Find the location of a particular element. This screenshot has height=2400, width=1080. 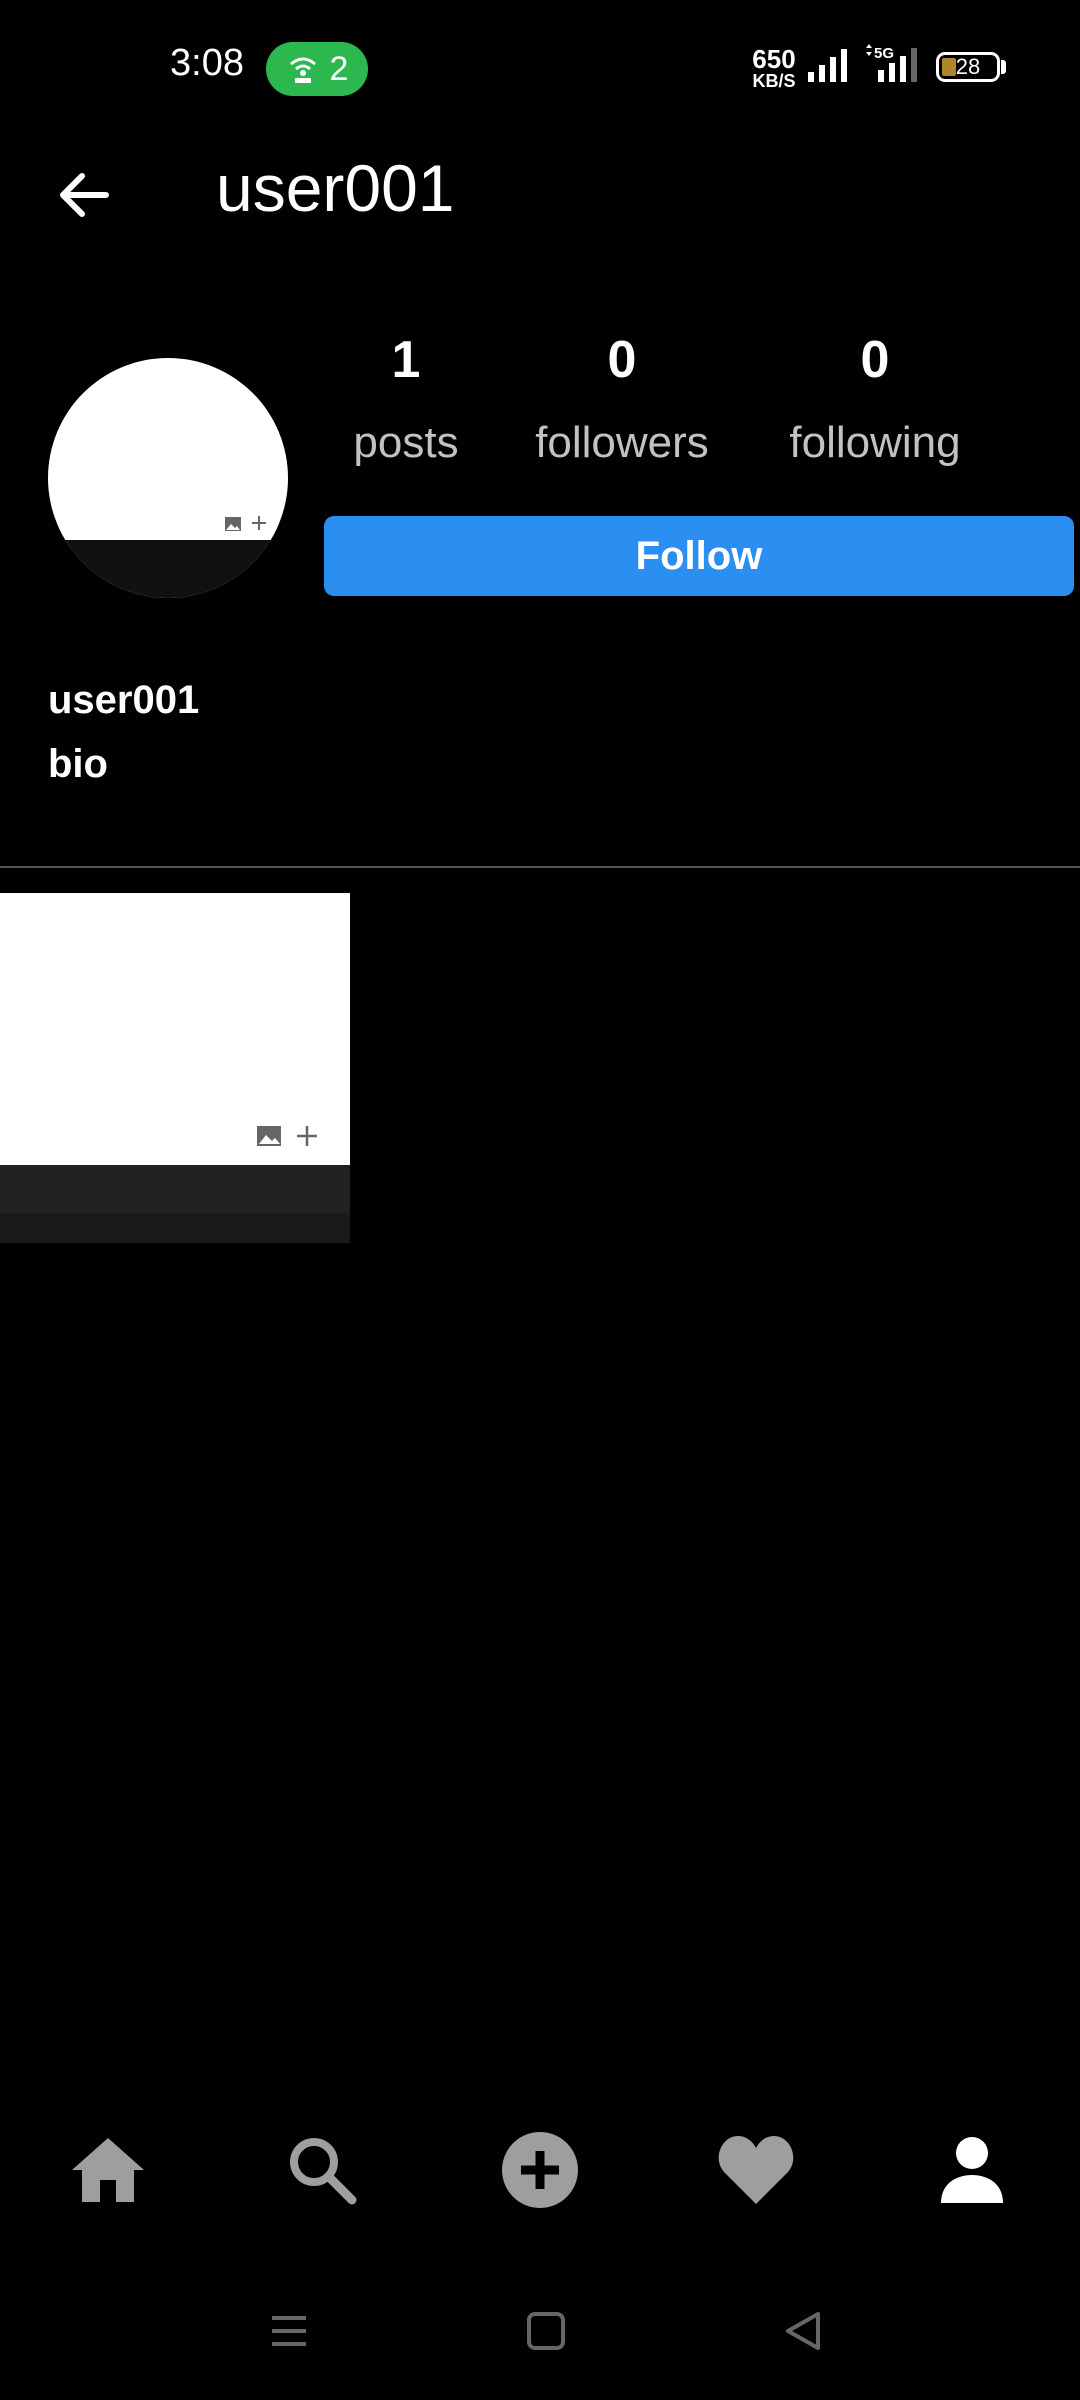

battery-indicator: 28 is located at coordinates (968, 67).